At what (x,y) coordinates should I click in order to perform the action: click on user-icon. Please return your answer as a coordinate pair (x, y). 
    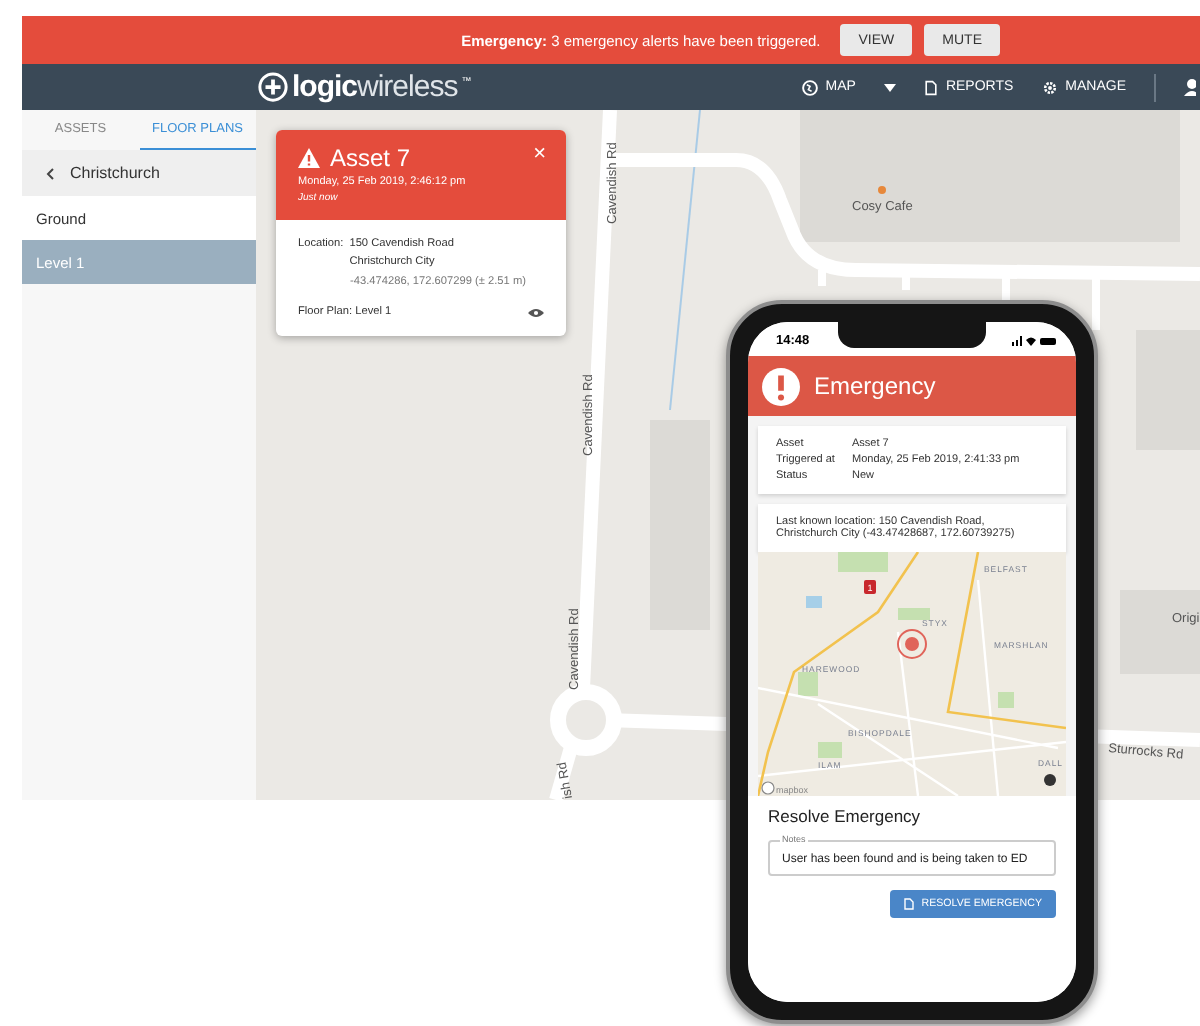
    Looking at the image, I should click on (1190, 87).